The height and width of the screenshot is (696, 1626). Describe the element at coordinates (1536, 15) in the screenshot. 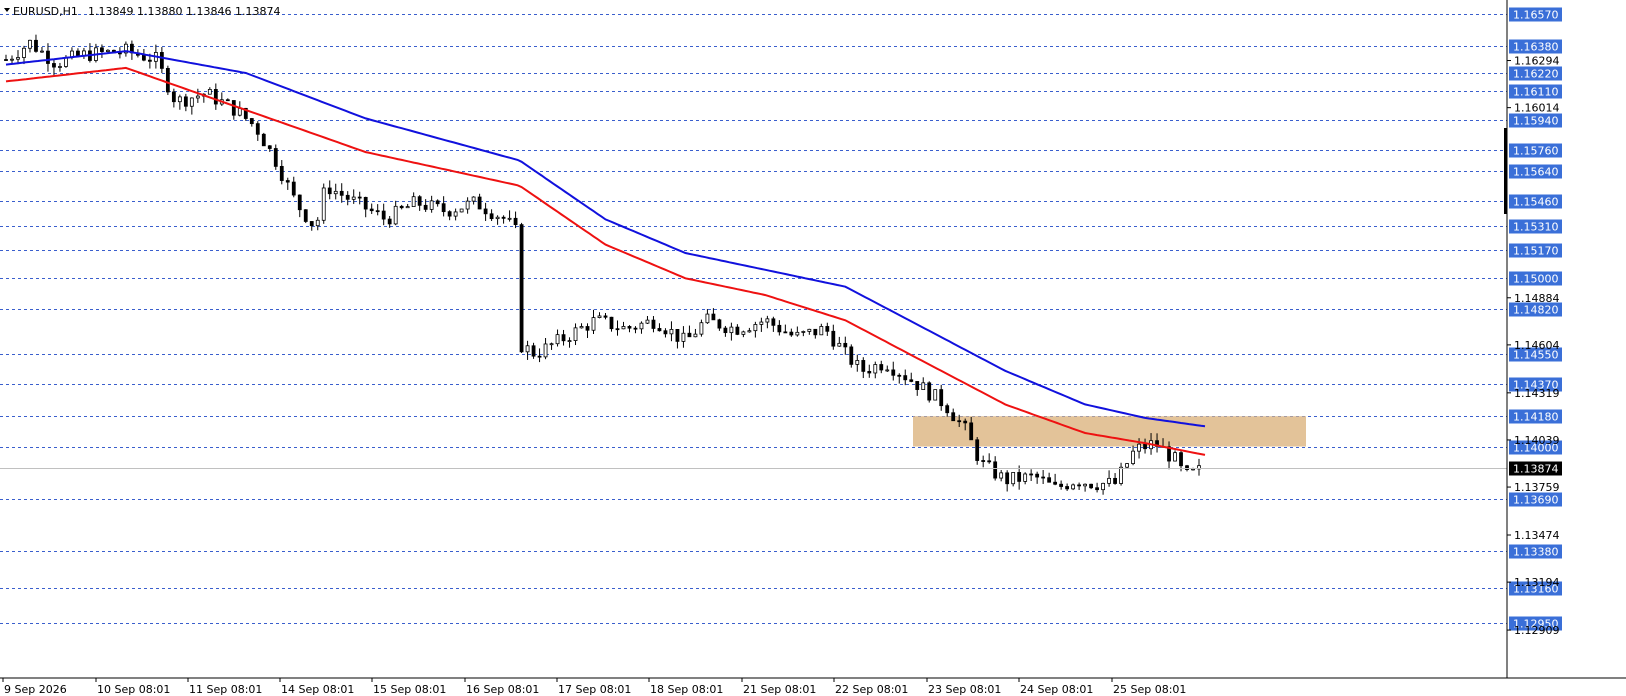

I see `level-label: 1.16570` at that location.